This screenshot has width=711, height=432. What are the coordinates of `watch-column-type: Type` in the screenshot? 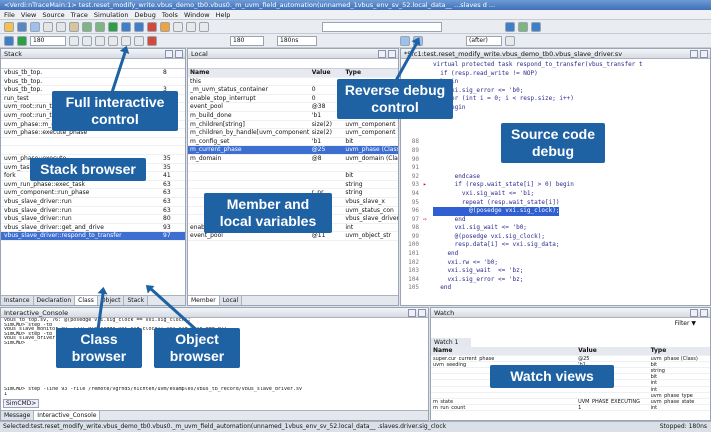 It's located at (679, 351).